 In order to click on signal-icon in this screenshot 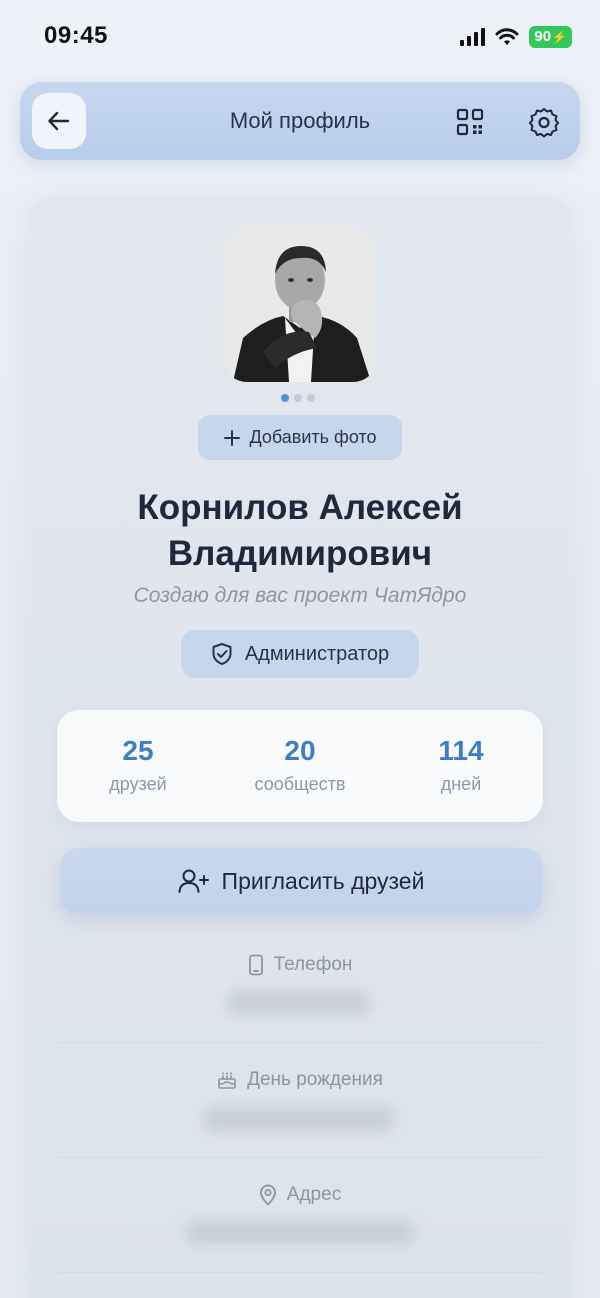, I will do `click(473, 37)`.